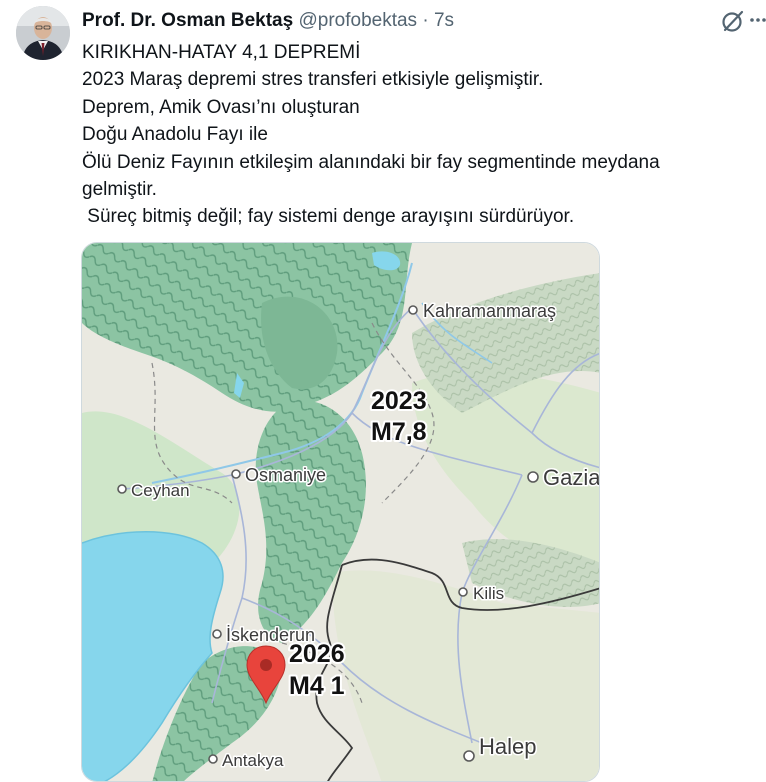 Image resolution: width=766 pixels, height=782 pixels. What do you see at coordinates (469, 756) in the screenshot?
I see `city-dot-halep` at bounding box center [469, 756].